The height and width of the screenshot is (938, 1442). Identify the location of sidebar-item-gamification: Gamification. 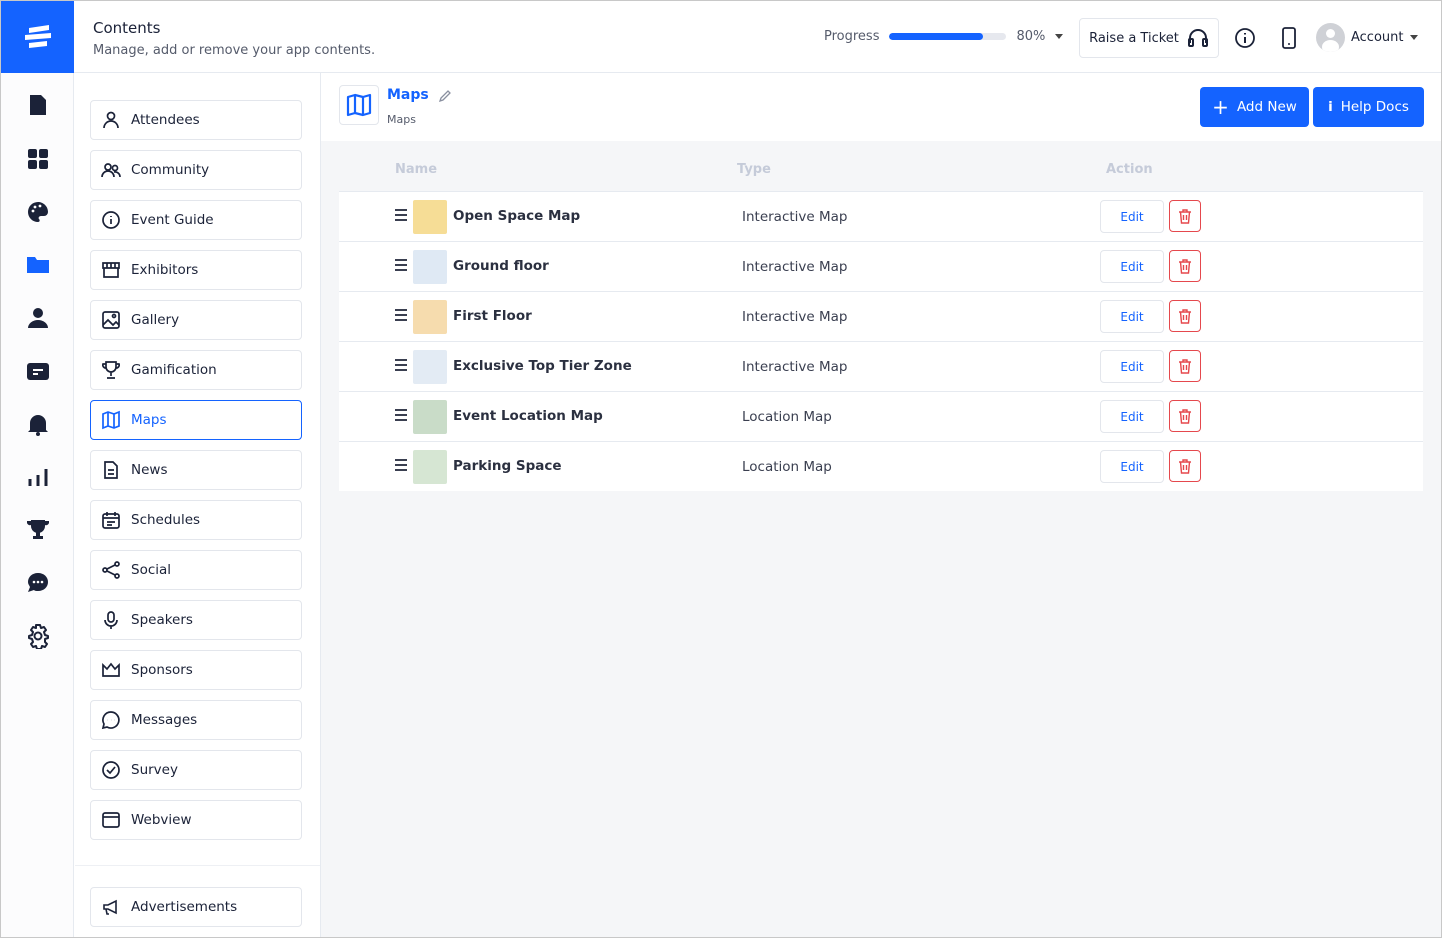
(196, 370).